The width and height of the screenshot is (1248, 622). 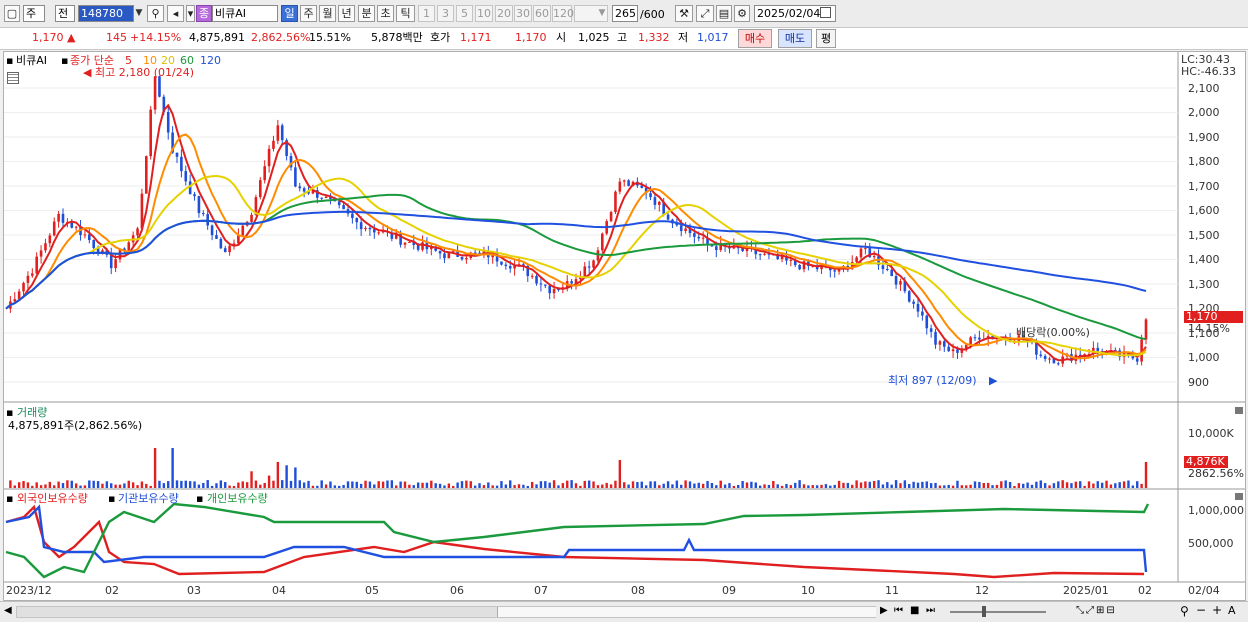 I want to click on interval-10: 10, so click(x=484, y=13).